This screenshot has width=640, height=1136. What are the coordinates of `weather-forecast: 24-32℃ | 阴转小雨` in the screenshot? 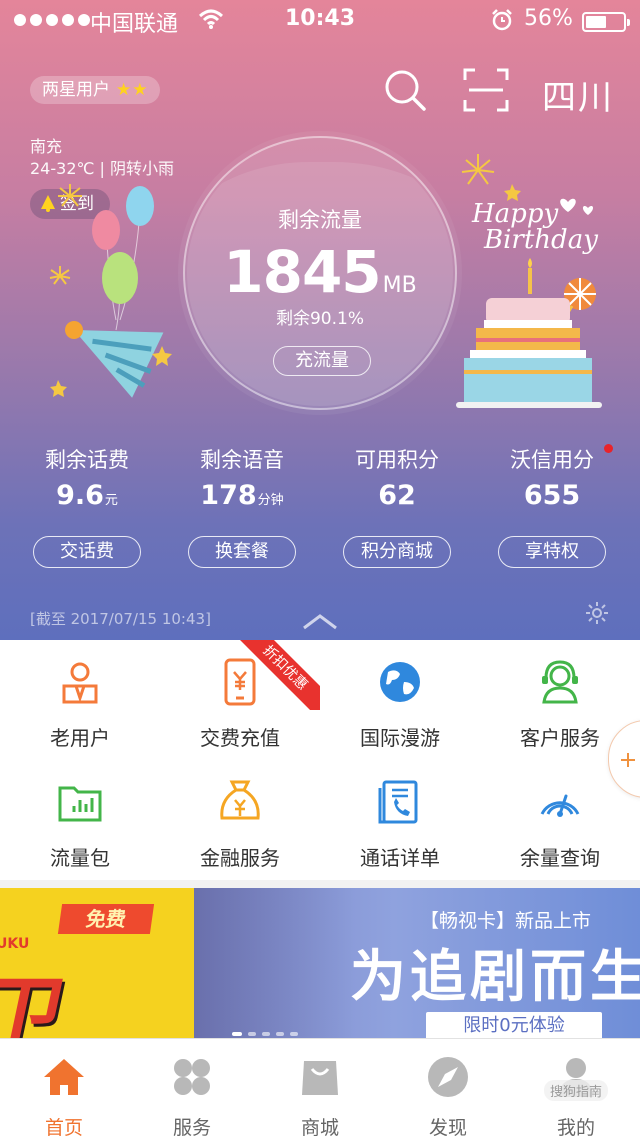 It's located at (102, 168).